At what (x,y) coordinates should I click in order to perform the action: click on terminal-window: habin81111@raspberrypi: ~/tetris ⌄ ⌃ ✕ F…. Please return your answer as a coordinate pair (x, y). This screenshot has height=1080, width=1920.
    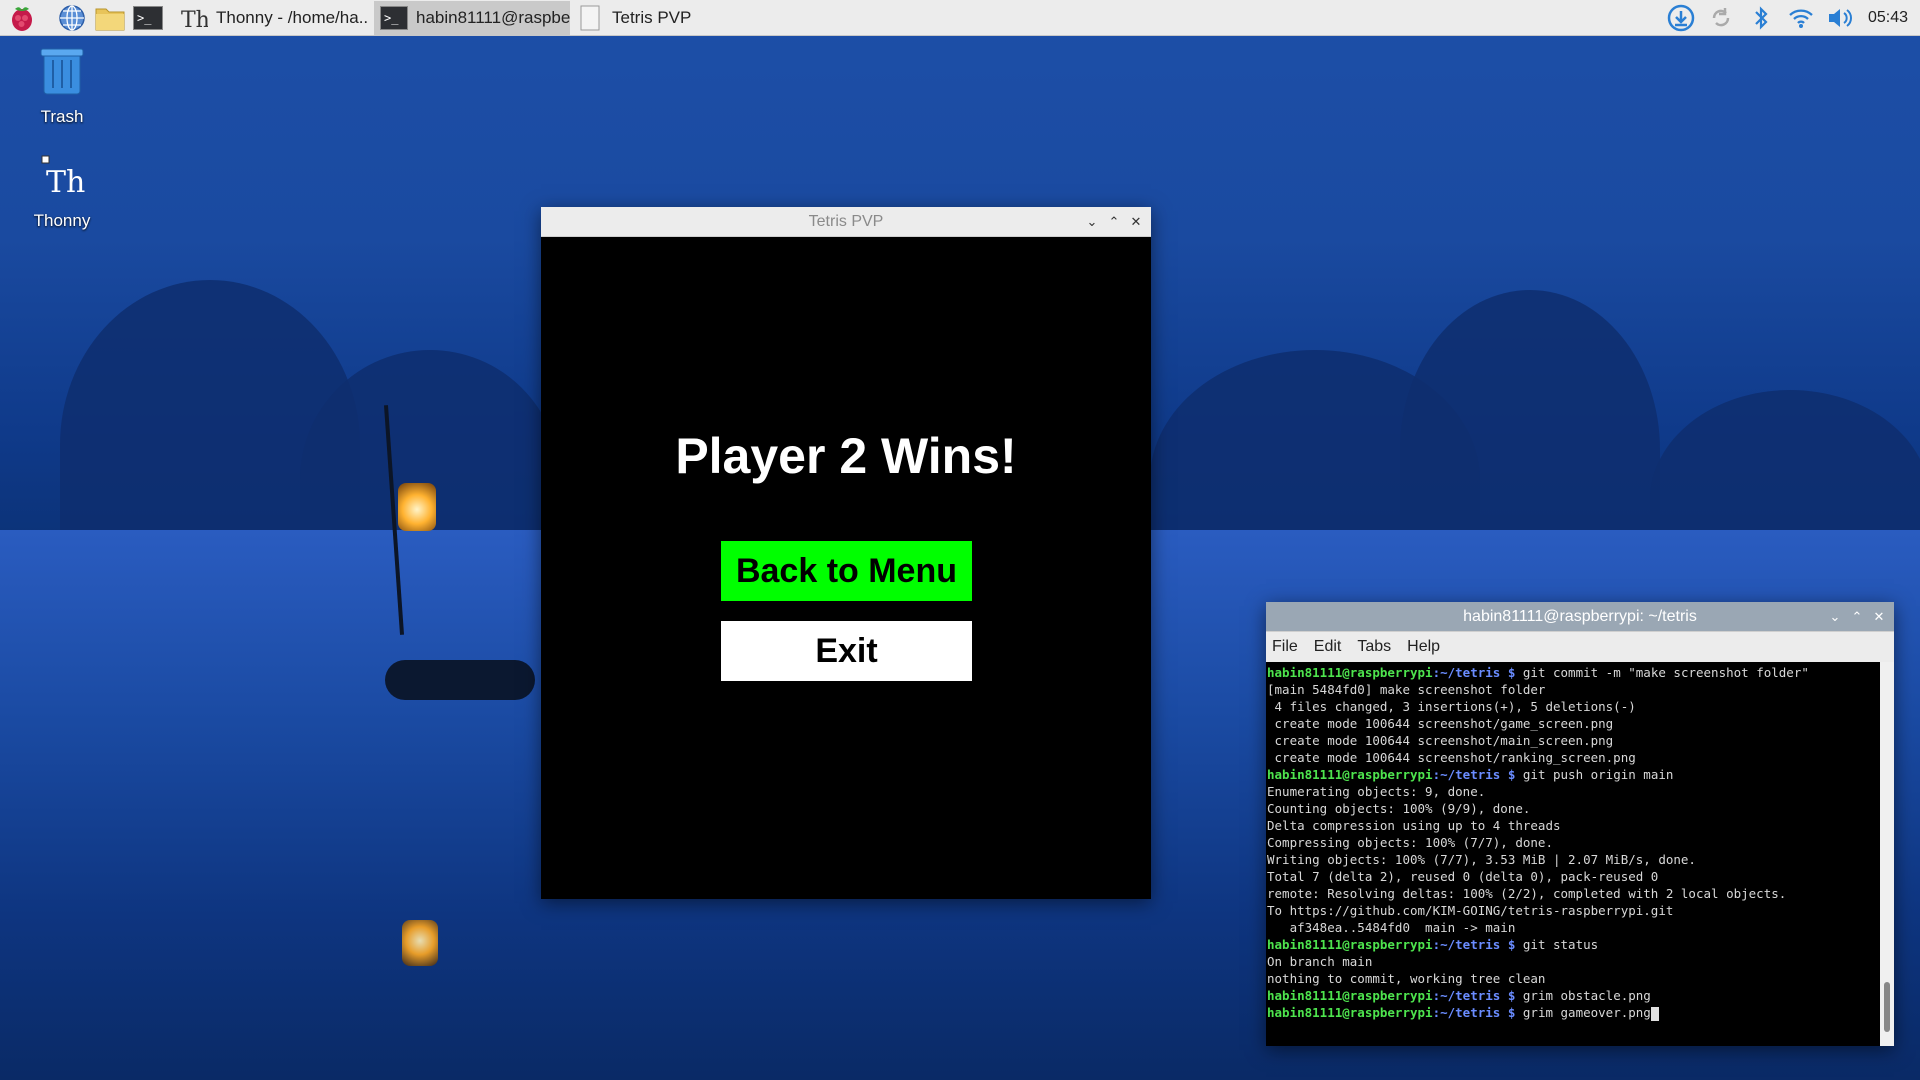
    Looking at the image, I should click on (1580, 824).